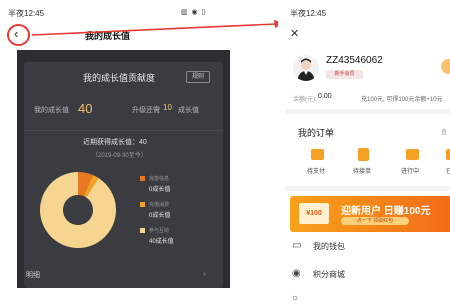 The height and width of the screenshot is (304, 450). What do you see at coordinates (362, 170) in the screenshot?
I see `order-tab-pending-accept: 待接单` at bounding box center [362, 170].